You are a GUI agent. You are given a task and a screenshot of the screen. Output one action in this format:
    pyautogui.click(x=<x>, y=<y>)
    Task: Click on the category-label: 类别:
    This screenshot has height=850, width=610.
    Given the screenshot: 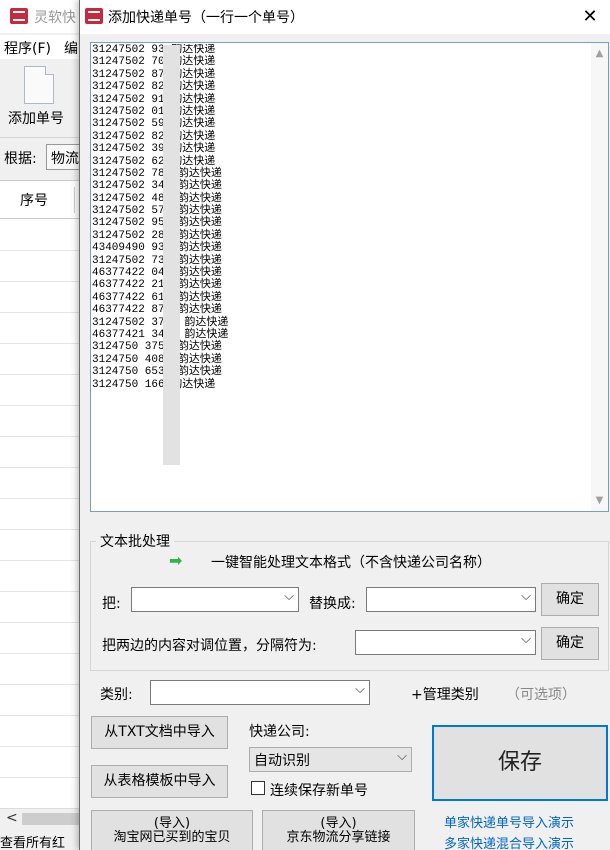 What is the action you would take?
    pyautogui.click(x=116, y=695)
    